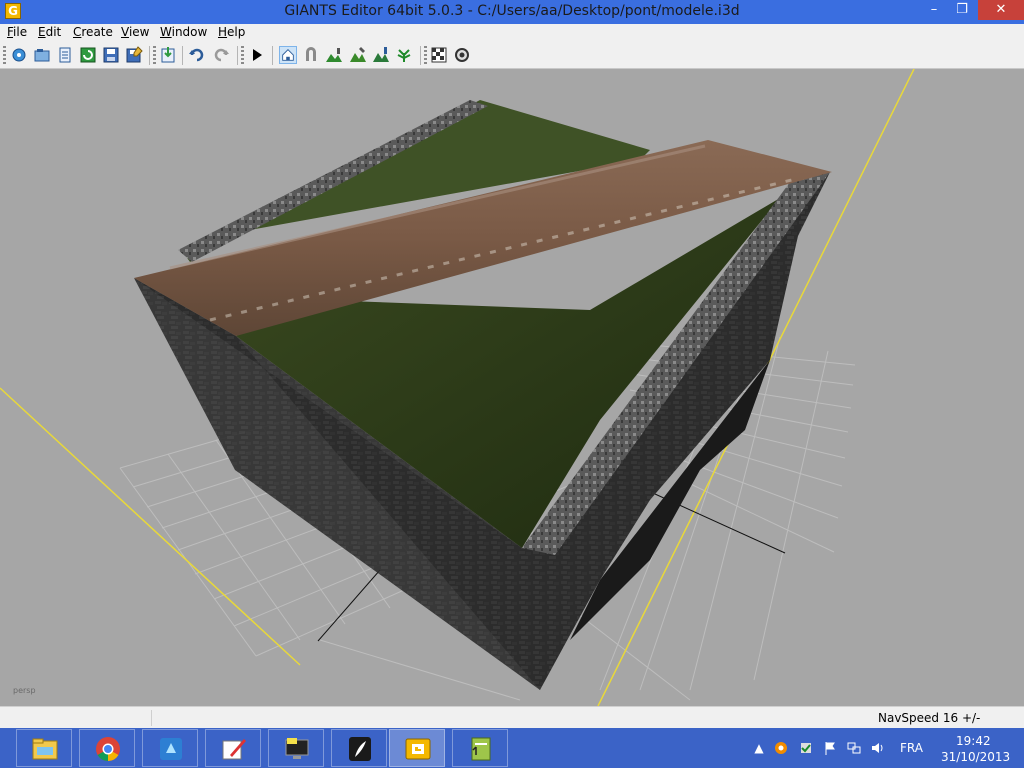 This screenshot has height=768, width=1024. Describe the element at coordinates (168, 55) in the screenshot. I see `import-icon` at that location.